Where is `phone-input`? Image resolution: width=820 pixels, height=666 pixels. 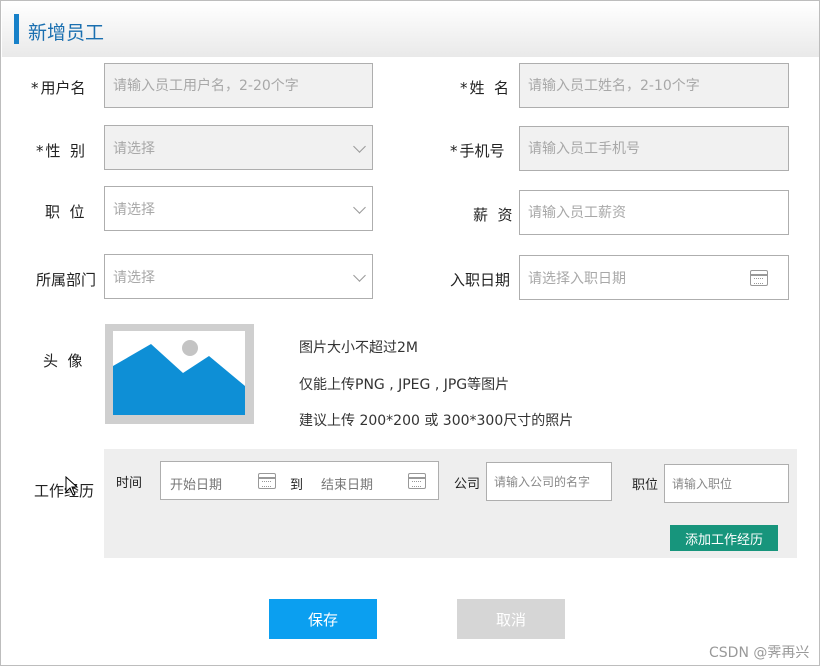 phone-input is located at coordinates (658, 148).